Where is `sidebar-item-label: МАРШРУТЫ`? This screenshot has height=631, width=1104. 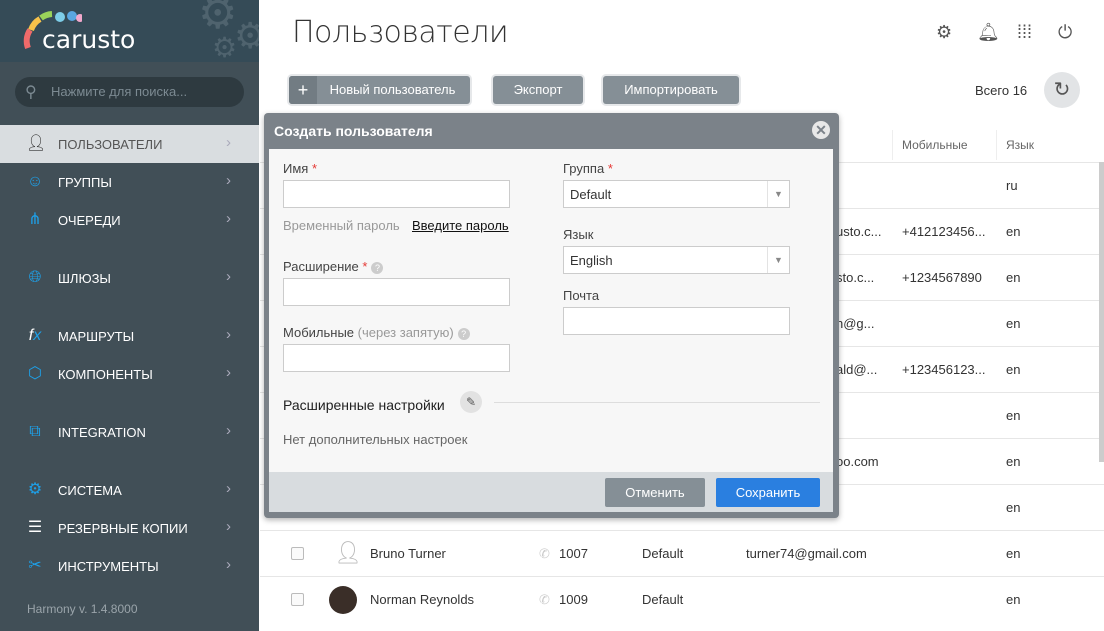 sidebar-item-label: МАРШРУТЫ is located at coordinates (96, 336).